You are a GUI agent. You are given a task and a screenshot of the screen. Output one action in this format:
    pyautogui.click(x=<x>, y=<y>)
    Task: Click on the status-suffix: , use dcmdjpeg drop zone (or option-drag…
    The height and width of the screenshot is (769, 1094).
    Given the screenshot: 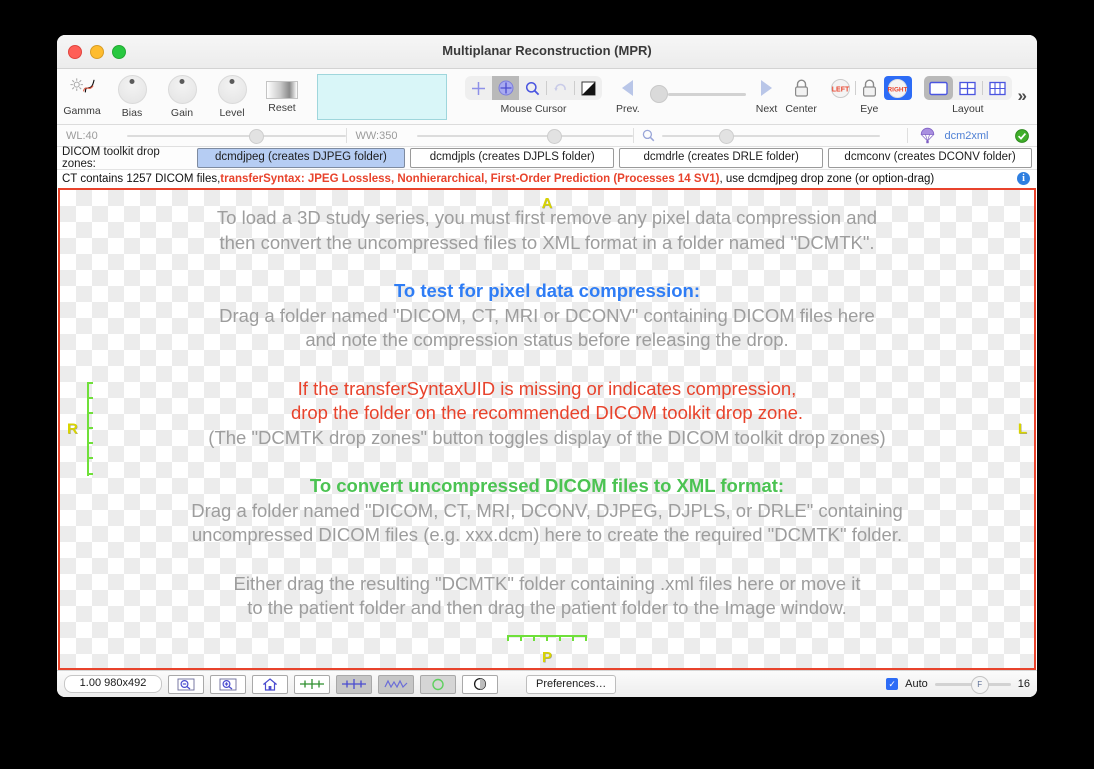 What is the action you would take?
    pyautogui.click(x=827, y=179)
    